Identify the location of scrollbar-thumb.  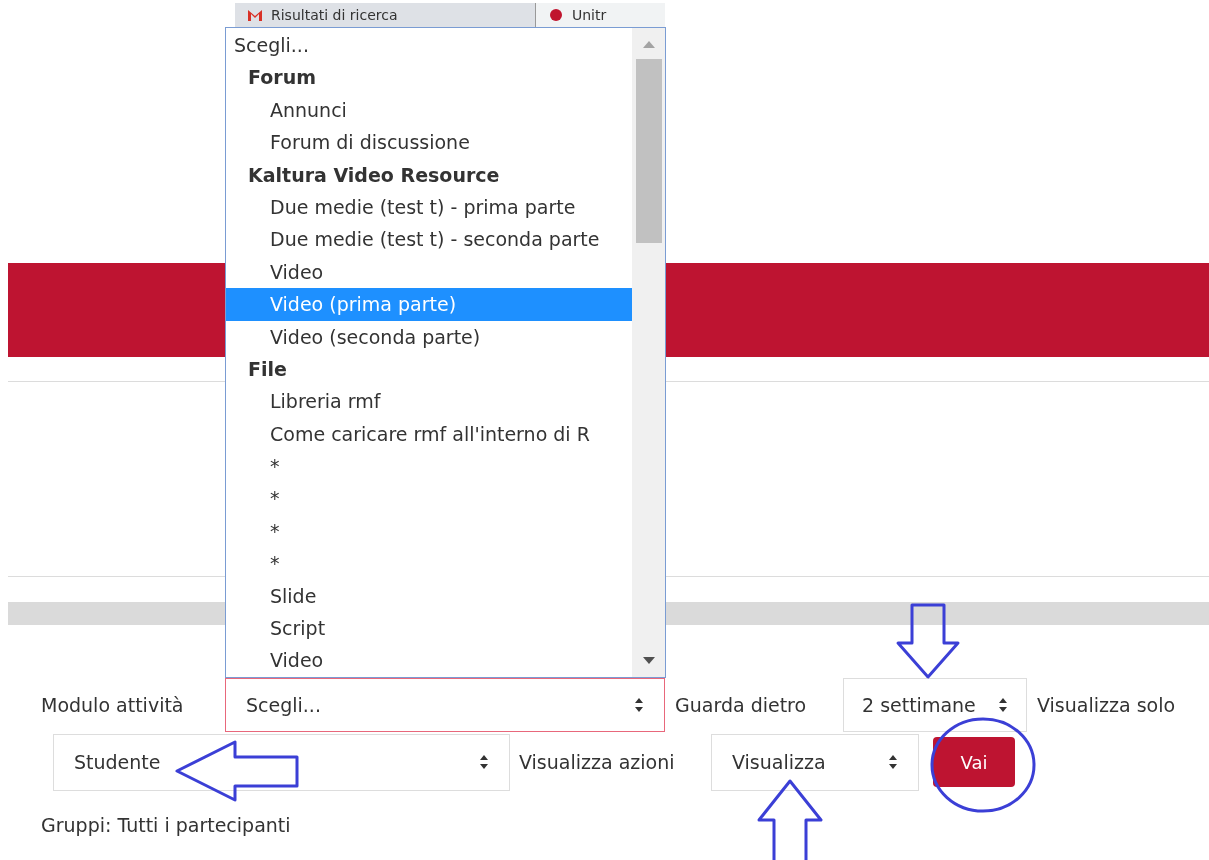
(648, 151).